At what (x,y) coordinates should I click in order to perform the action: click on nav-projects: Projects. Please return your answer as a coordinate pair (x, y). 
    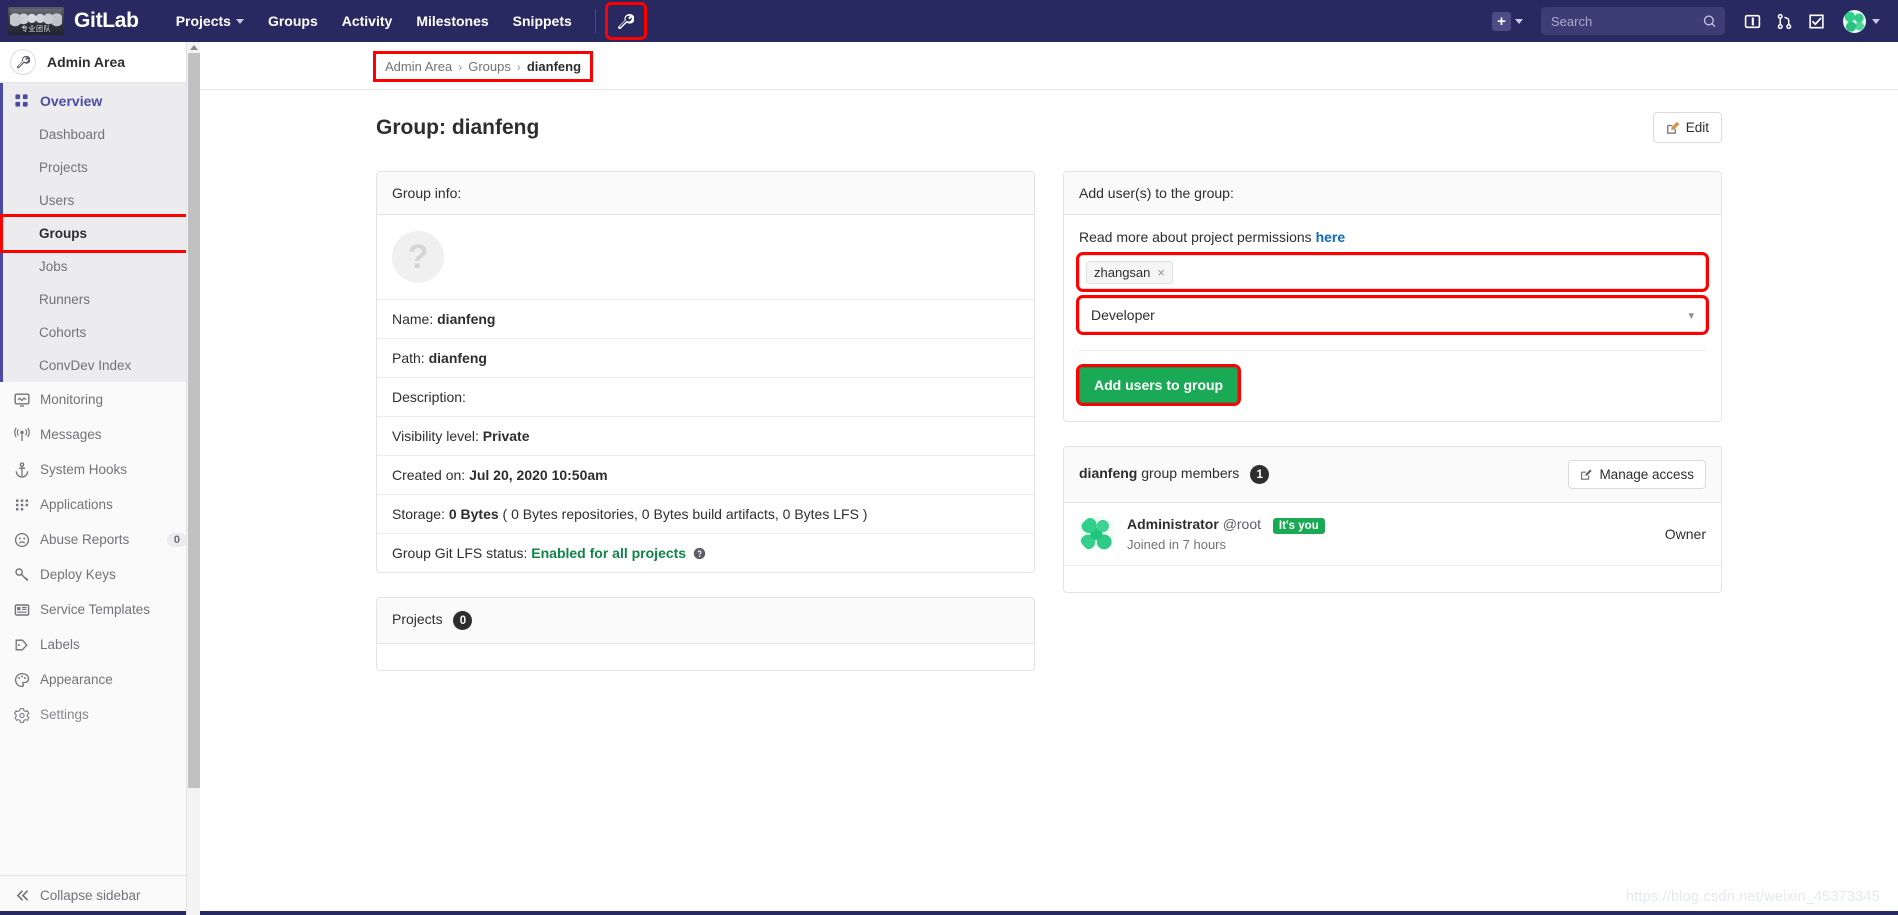
    Looking at the image, I should click on (210, 21).